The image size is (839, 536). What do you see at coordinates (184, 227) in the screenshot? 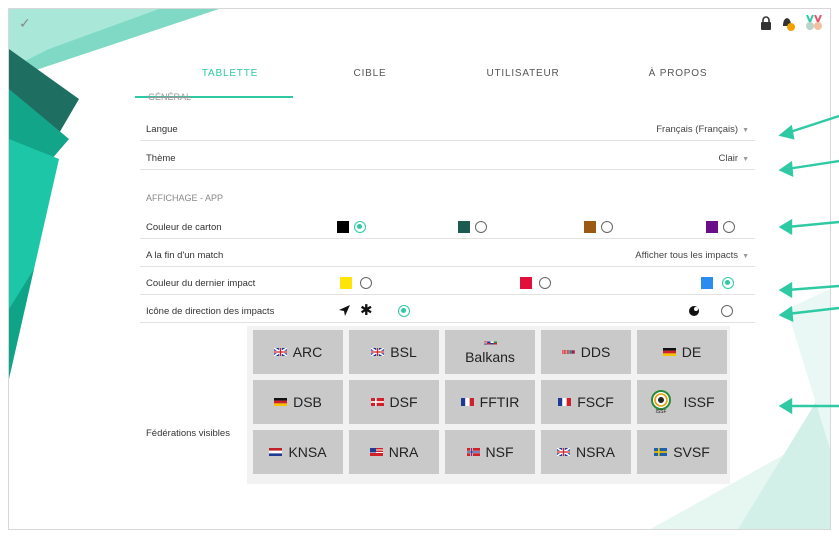
I see `card-color-label: Couleur de carton` at bounding box center [184, 227].